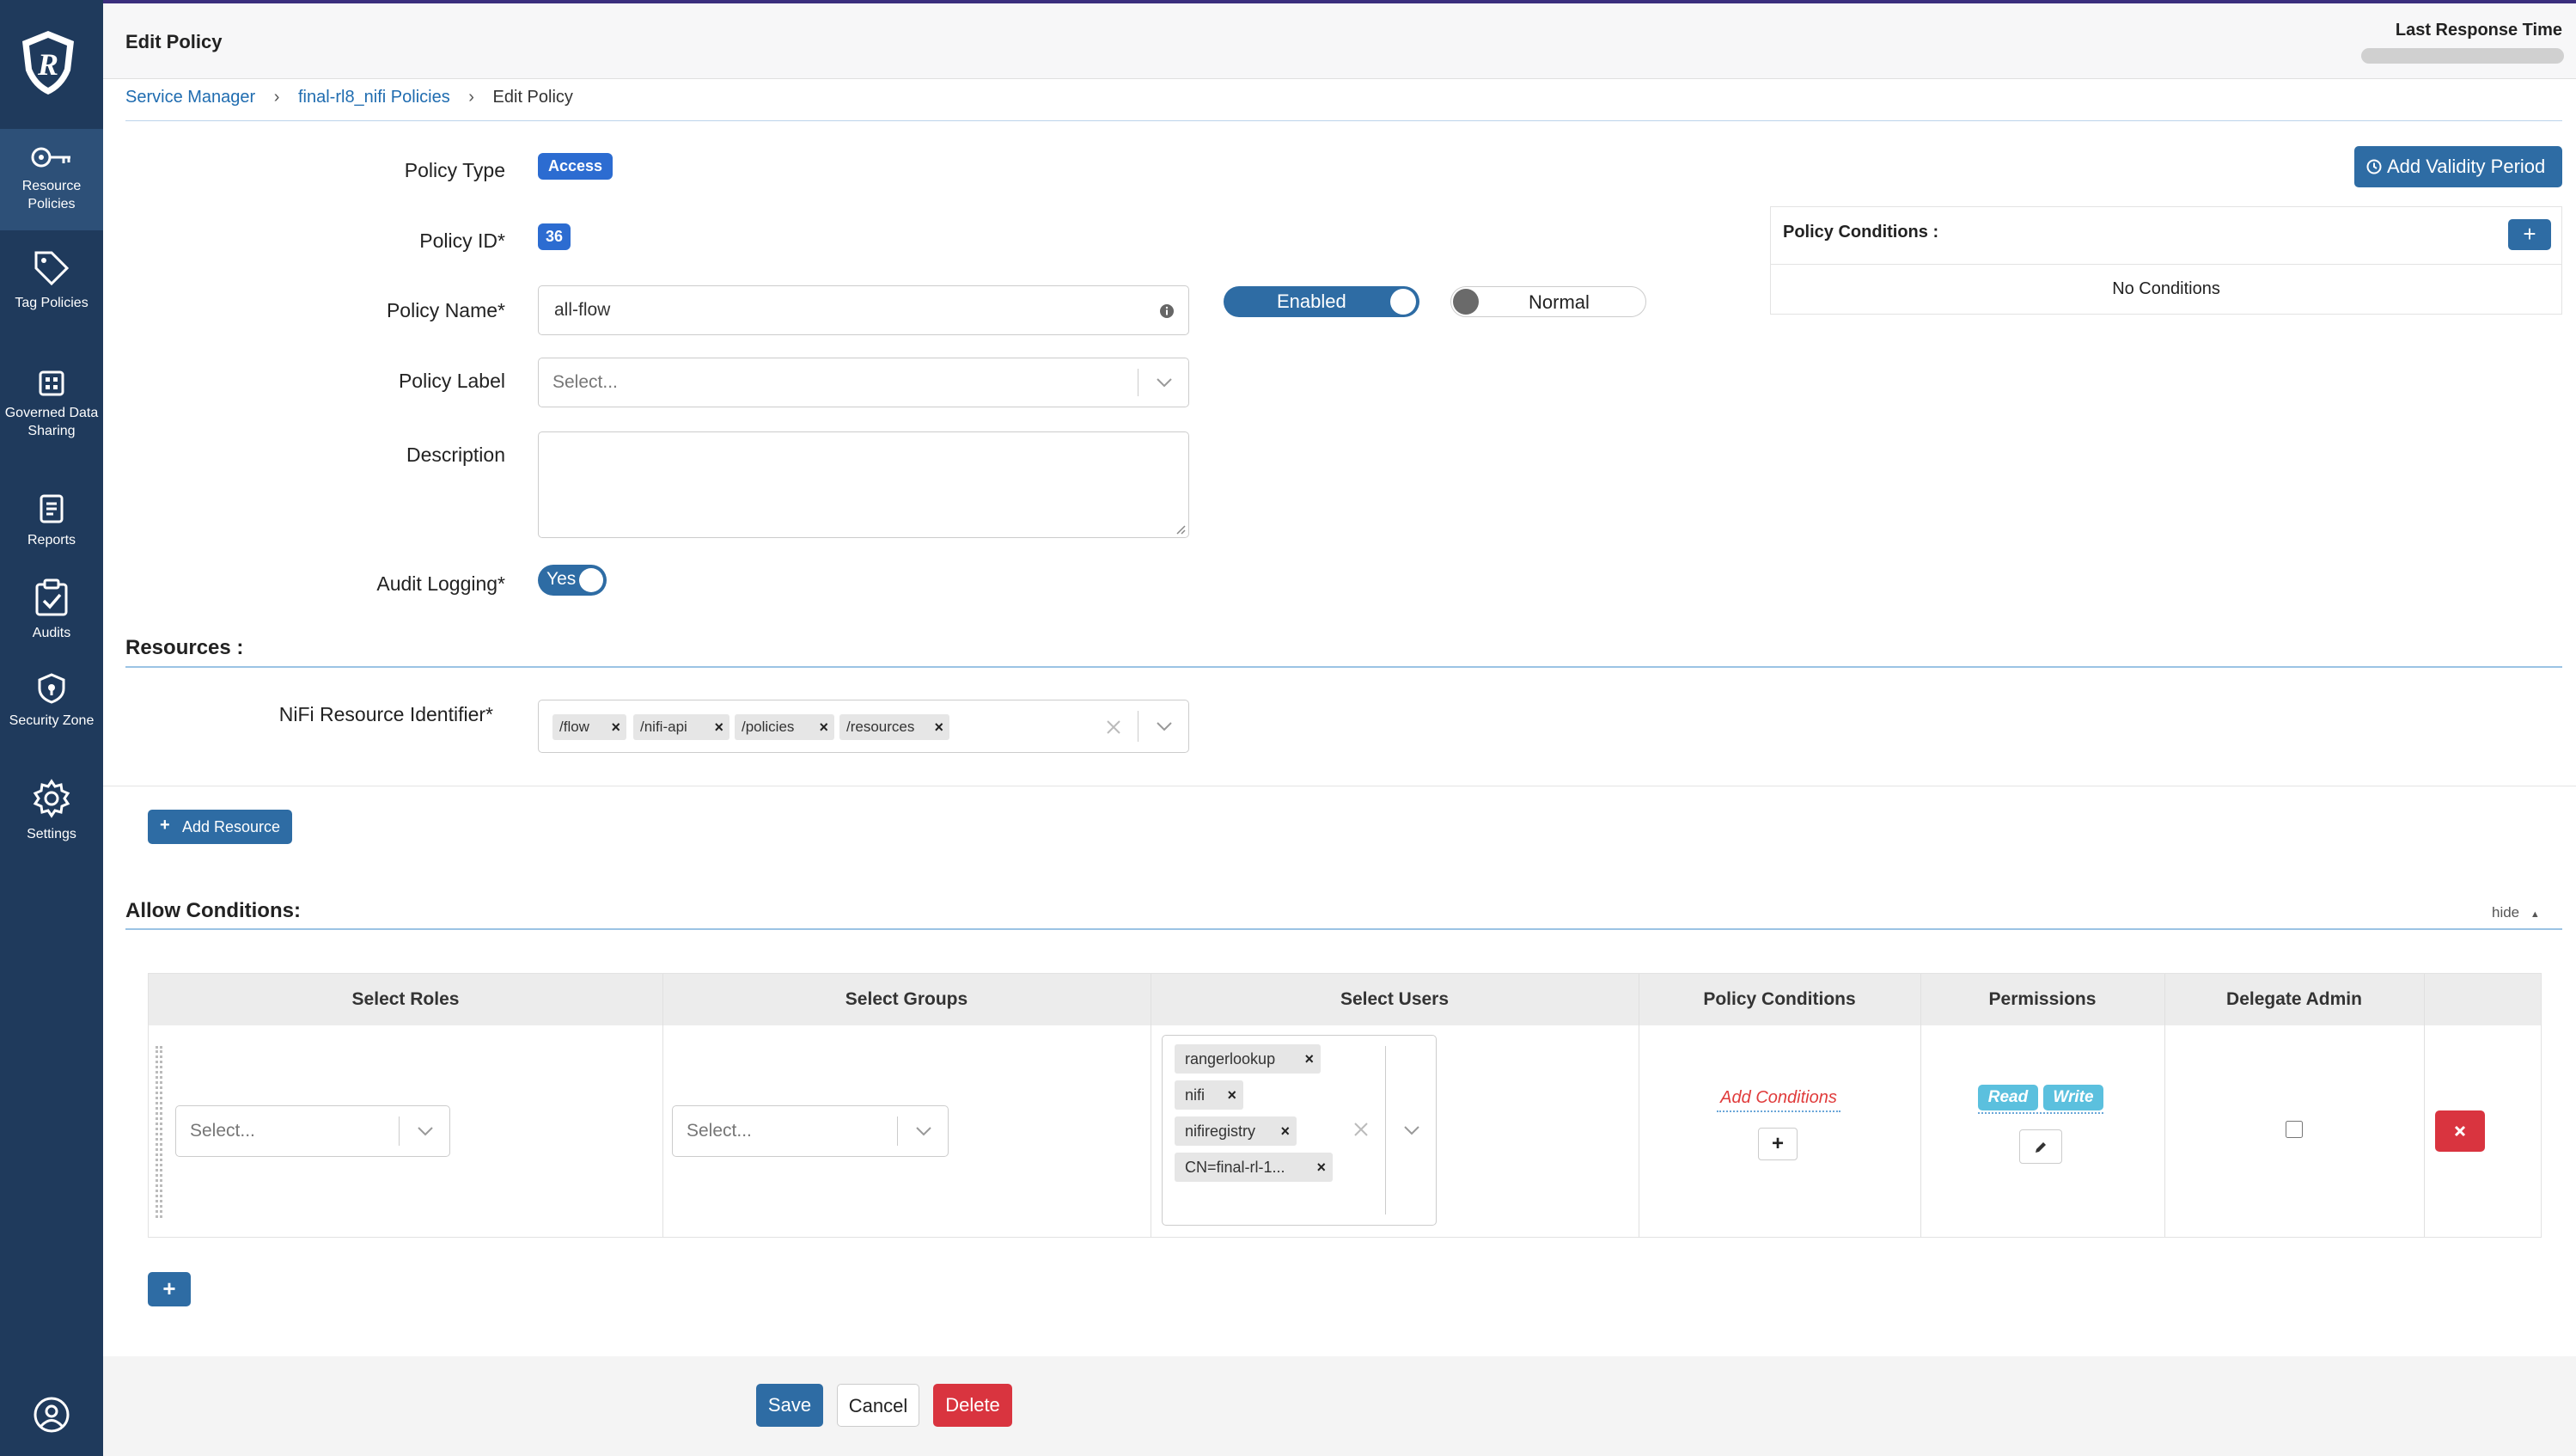 This screenshot has height=1456, width=2576. Describe the element at coordinates (1167, 311) in the screenshot. I see `info-icon` at that location.